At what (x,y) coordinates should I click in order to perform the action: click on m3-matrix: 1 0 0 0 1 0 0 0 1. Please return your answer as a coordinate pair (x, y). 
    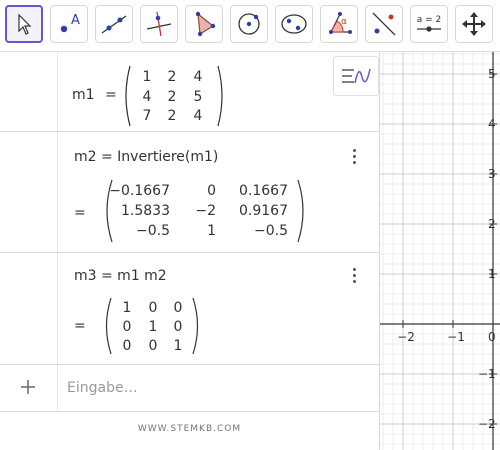
    Looking at the image, I should click on (152, 326).